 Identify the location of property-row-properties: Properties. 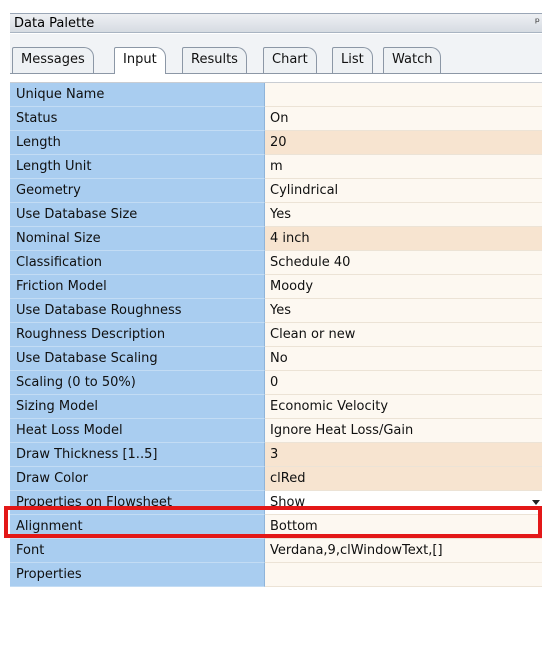
(276, 575).